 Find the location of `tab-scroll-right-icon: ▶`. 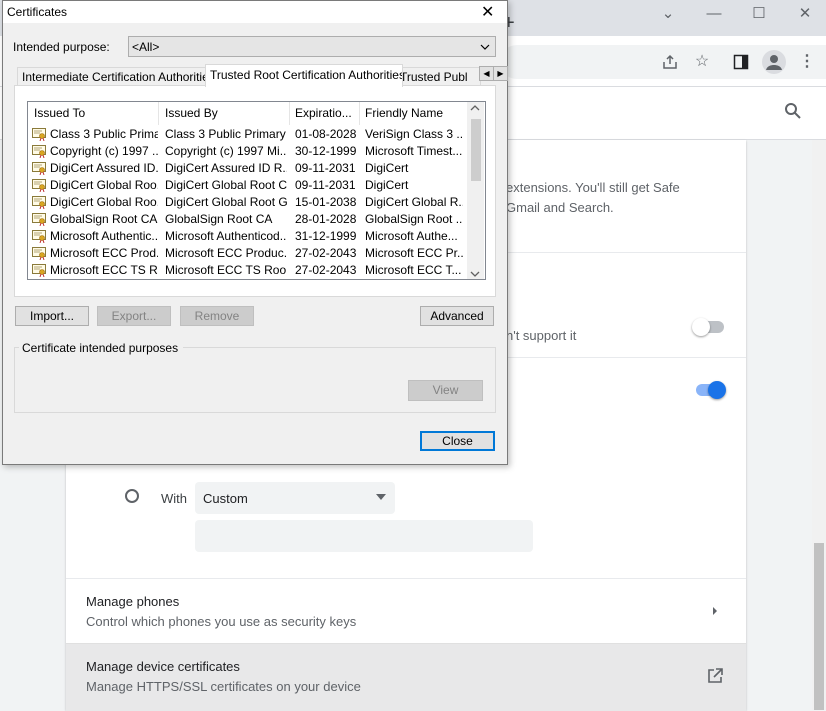

tab-scroll-right-icon: ▶ is located at coordinates (500, 73).